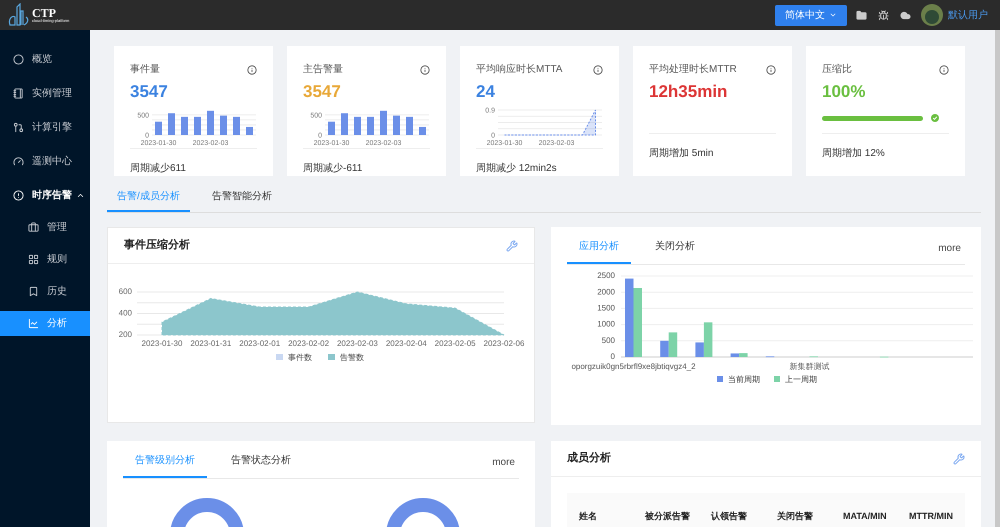 The image size is (1000, 527). What do you see at coordinates (606, 275) in the screenshot?
I see `axis-tick: 2500` at bounding box center [606, 275].